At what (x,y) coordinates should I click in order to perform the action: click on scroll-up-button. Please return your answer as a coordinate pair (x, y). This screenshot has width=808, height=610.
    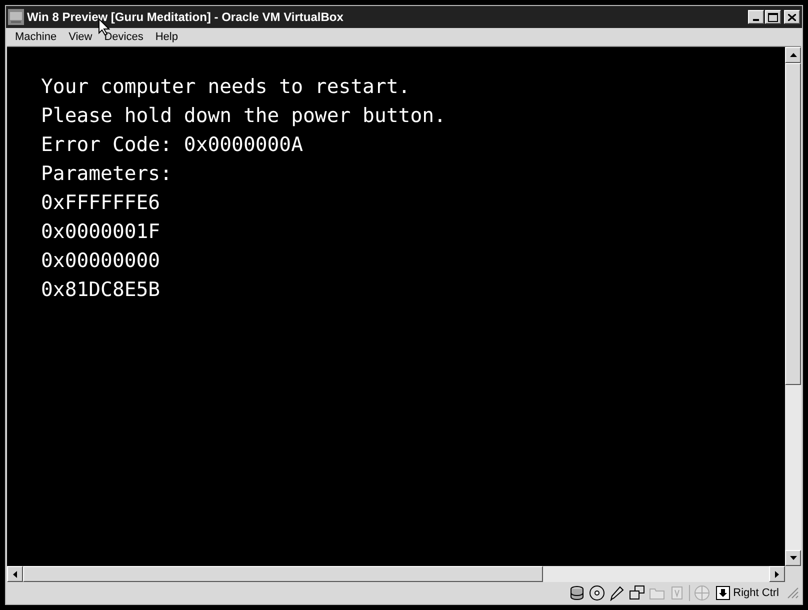
    Looking at the image, I should click on (793, 55).